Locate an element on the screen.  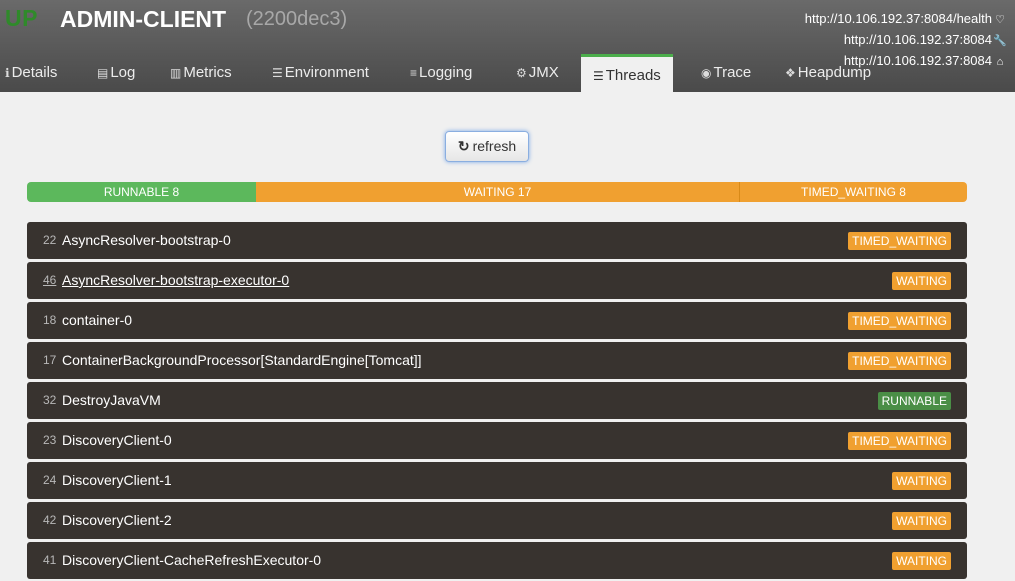
tab-details: ℹ Details is located at coordinates (31, 75).